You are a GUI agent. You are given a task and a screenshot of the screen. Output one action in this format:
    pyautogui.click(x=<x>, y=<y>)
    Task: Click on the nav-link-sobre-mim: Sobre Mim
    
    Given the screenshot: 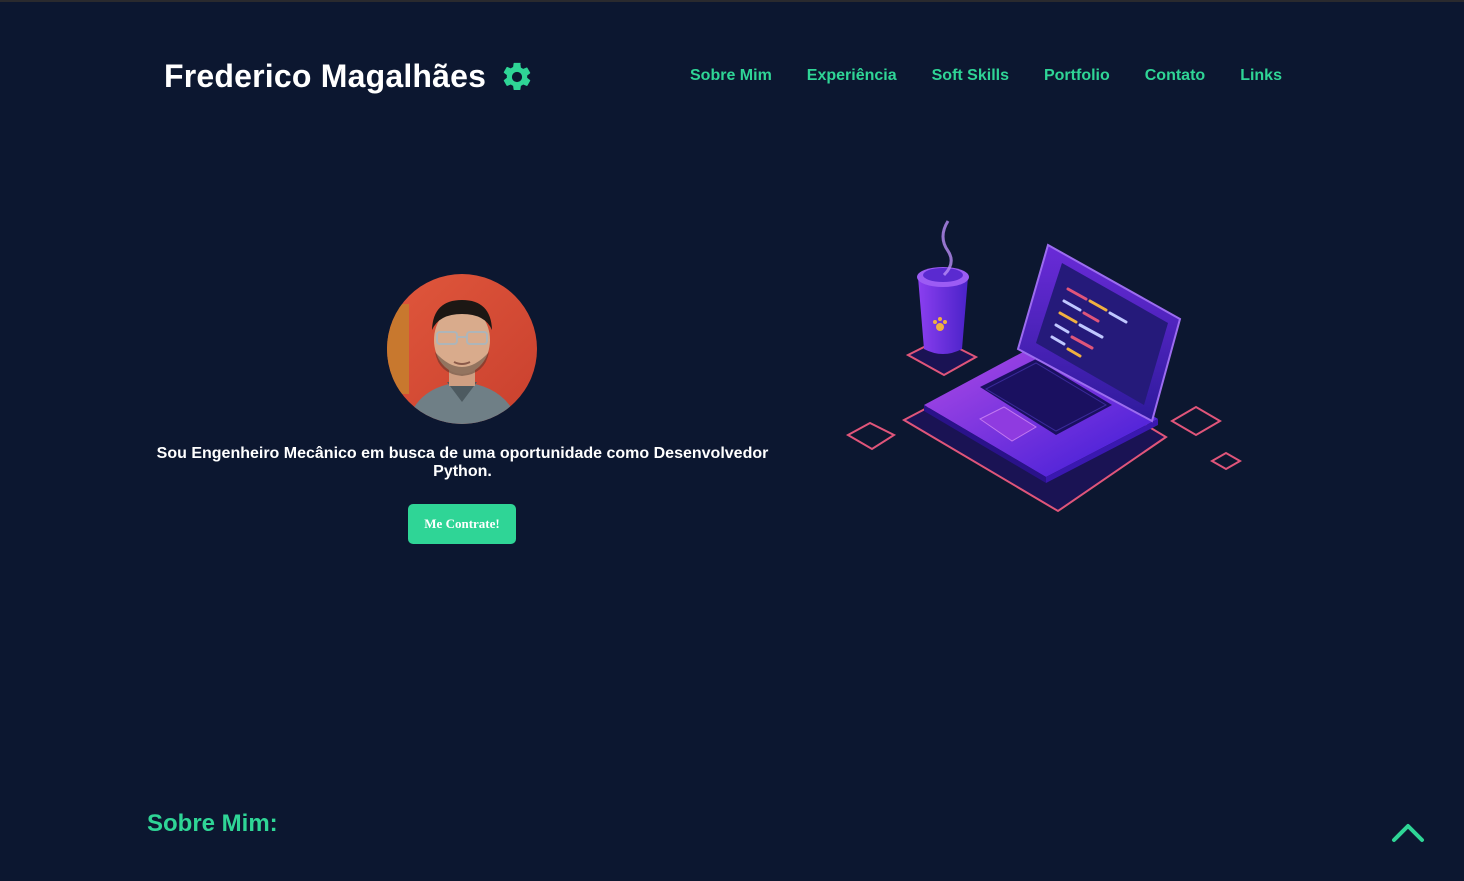 What is the action you would take?
    pyautogui.click(x=731, y=75)
    